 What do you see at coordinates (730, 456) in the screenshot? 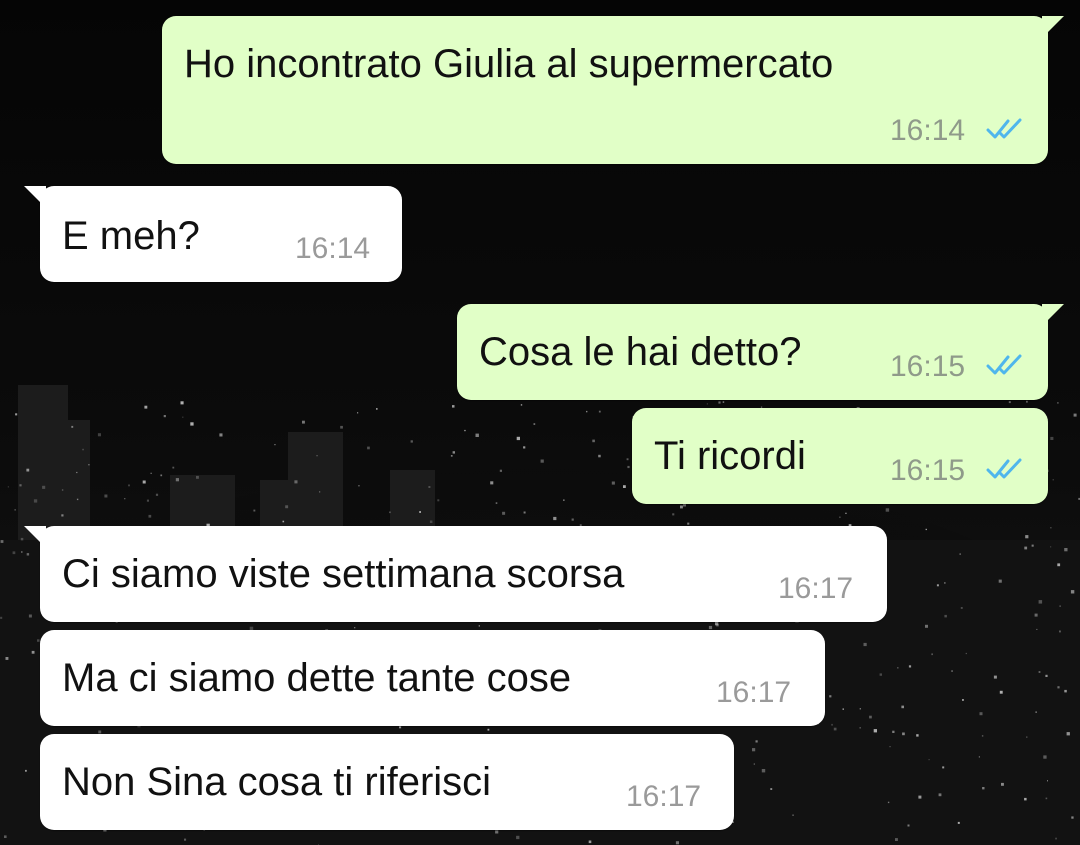
I see `message-text: Ti ricordi` at bounding box center [730, 456].